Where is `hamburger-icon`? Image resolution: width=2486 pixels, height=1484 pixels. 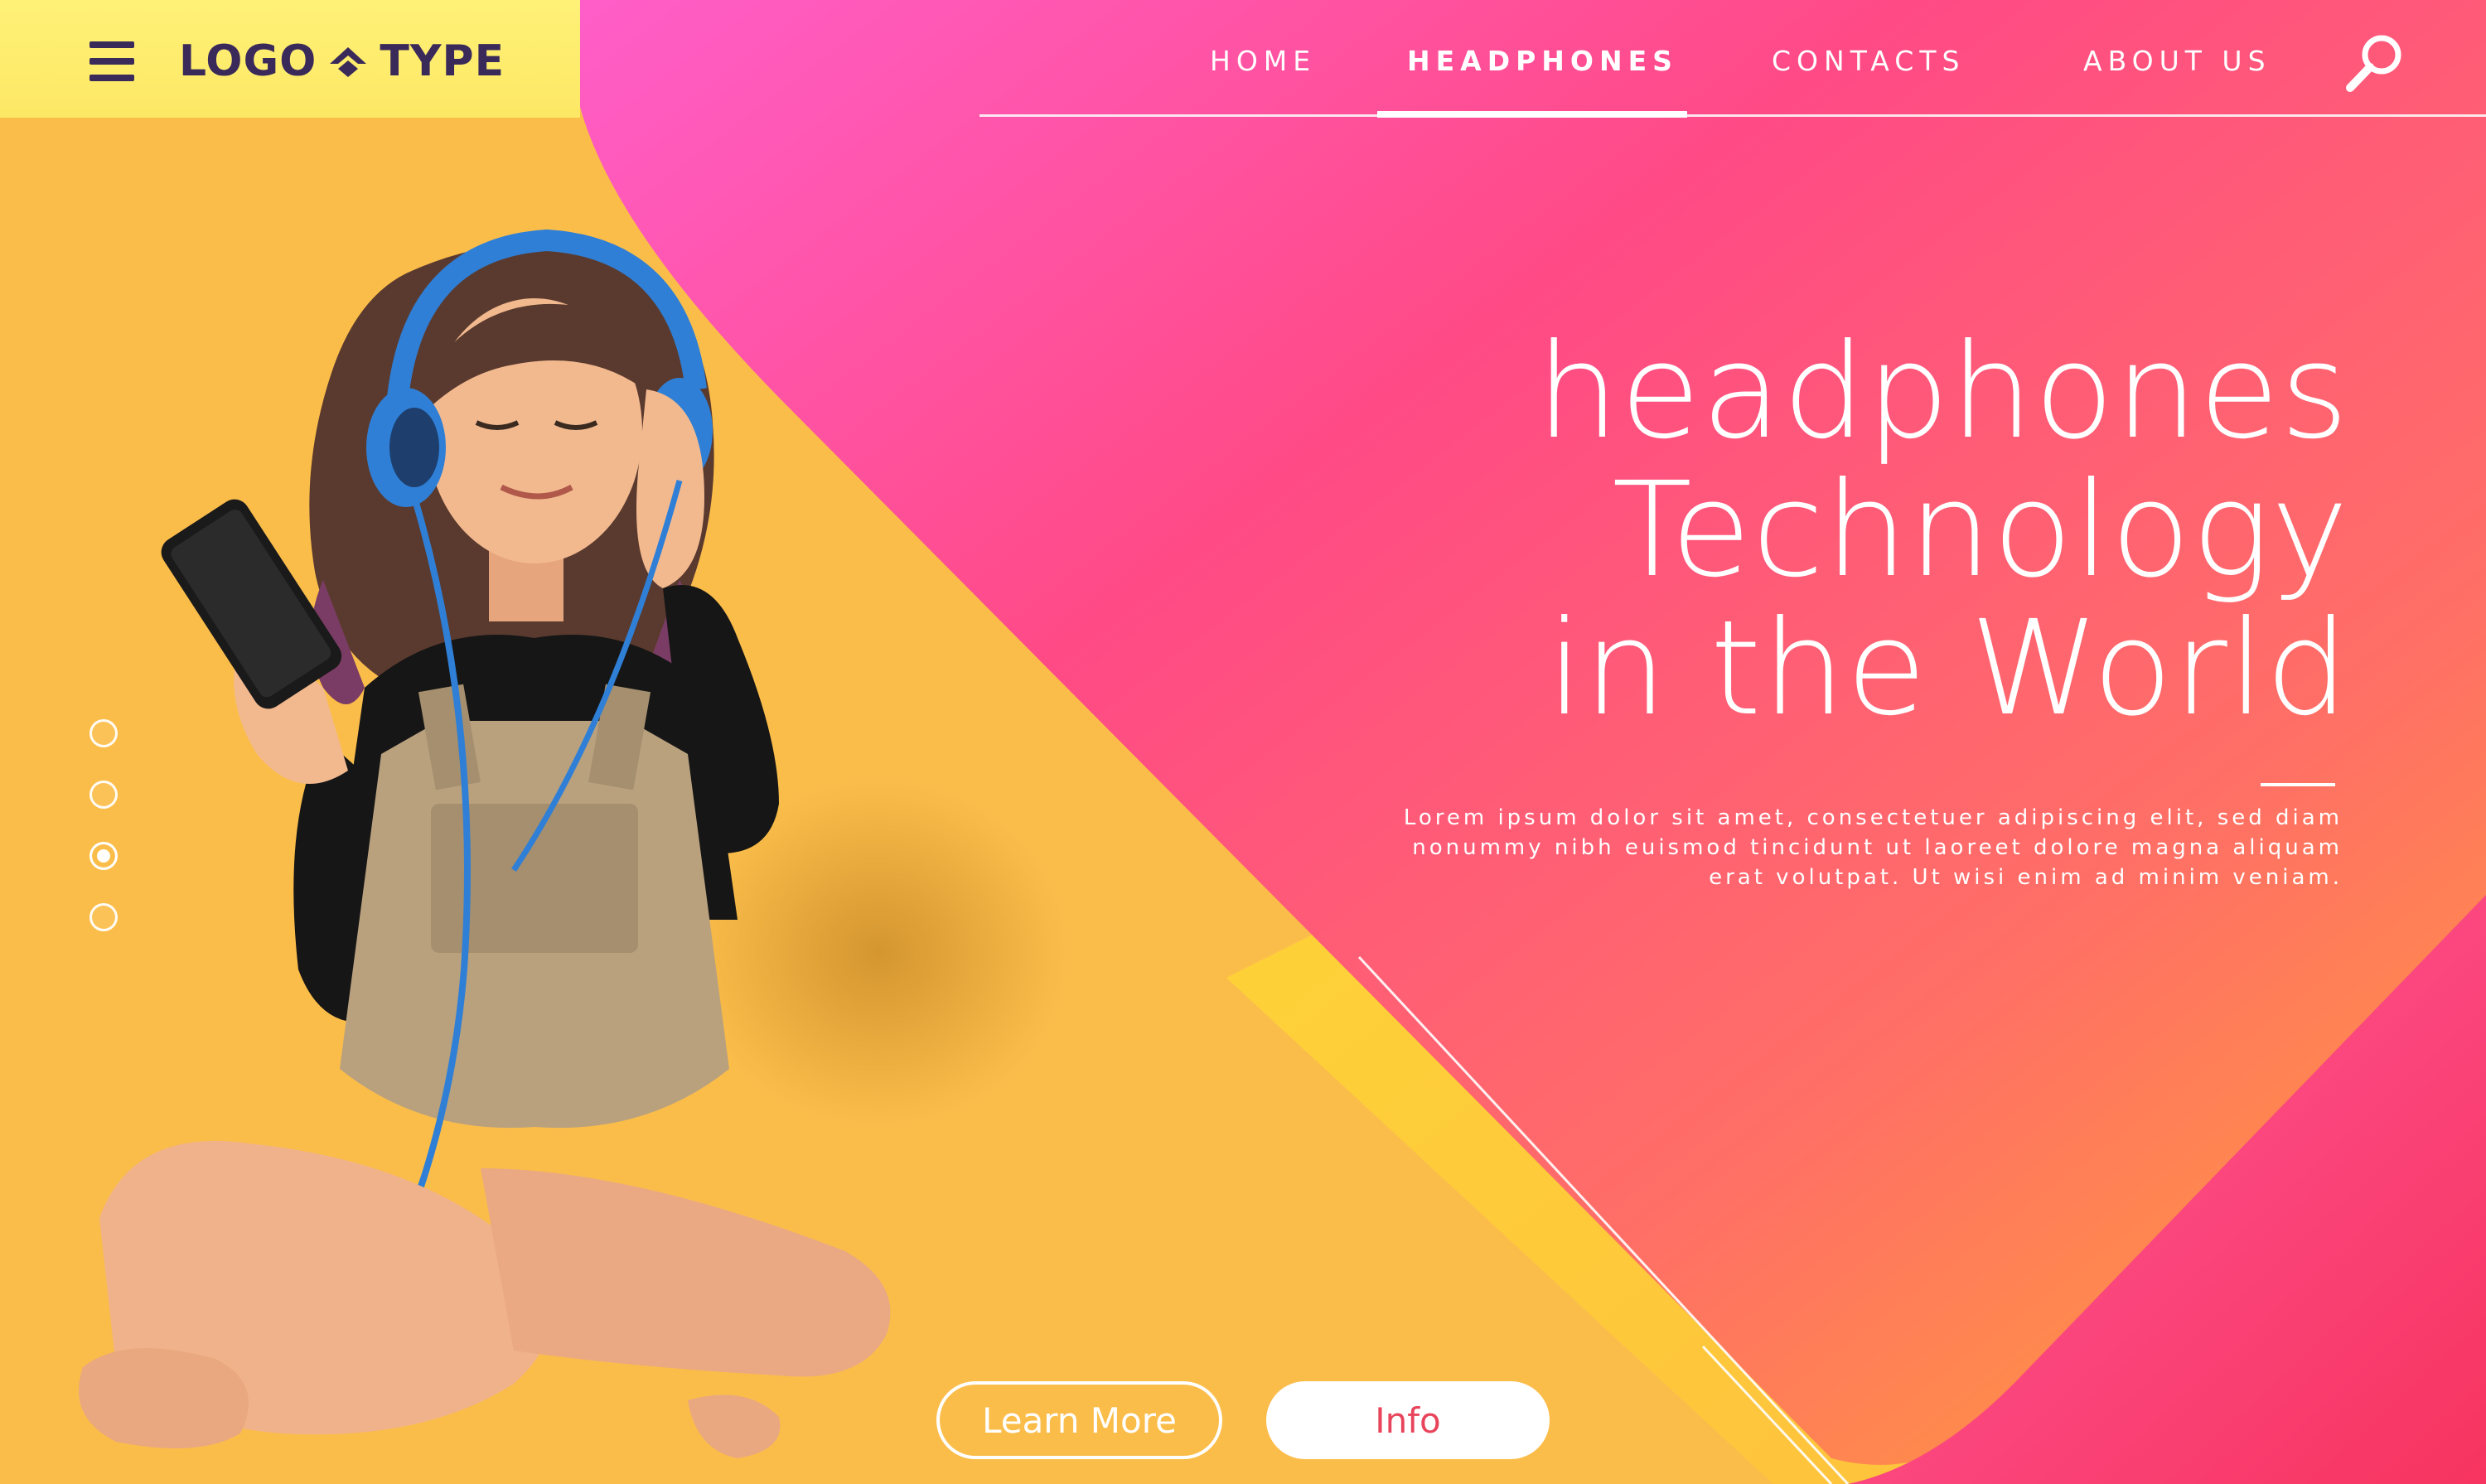 hamburger-icon is located at coordinates (111, 61).